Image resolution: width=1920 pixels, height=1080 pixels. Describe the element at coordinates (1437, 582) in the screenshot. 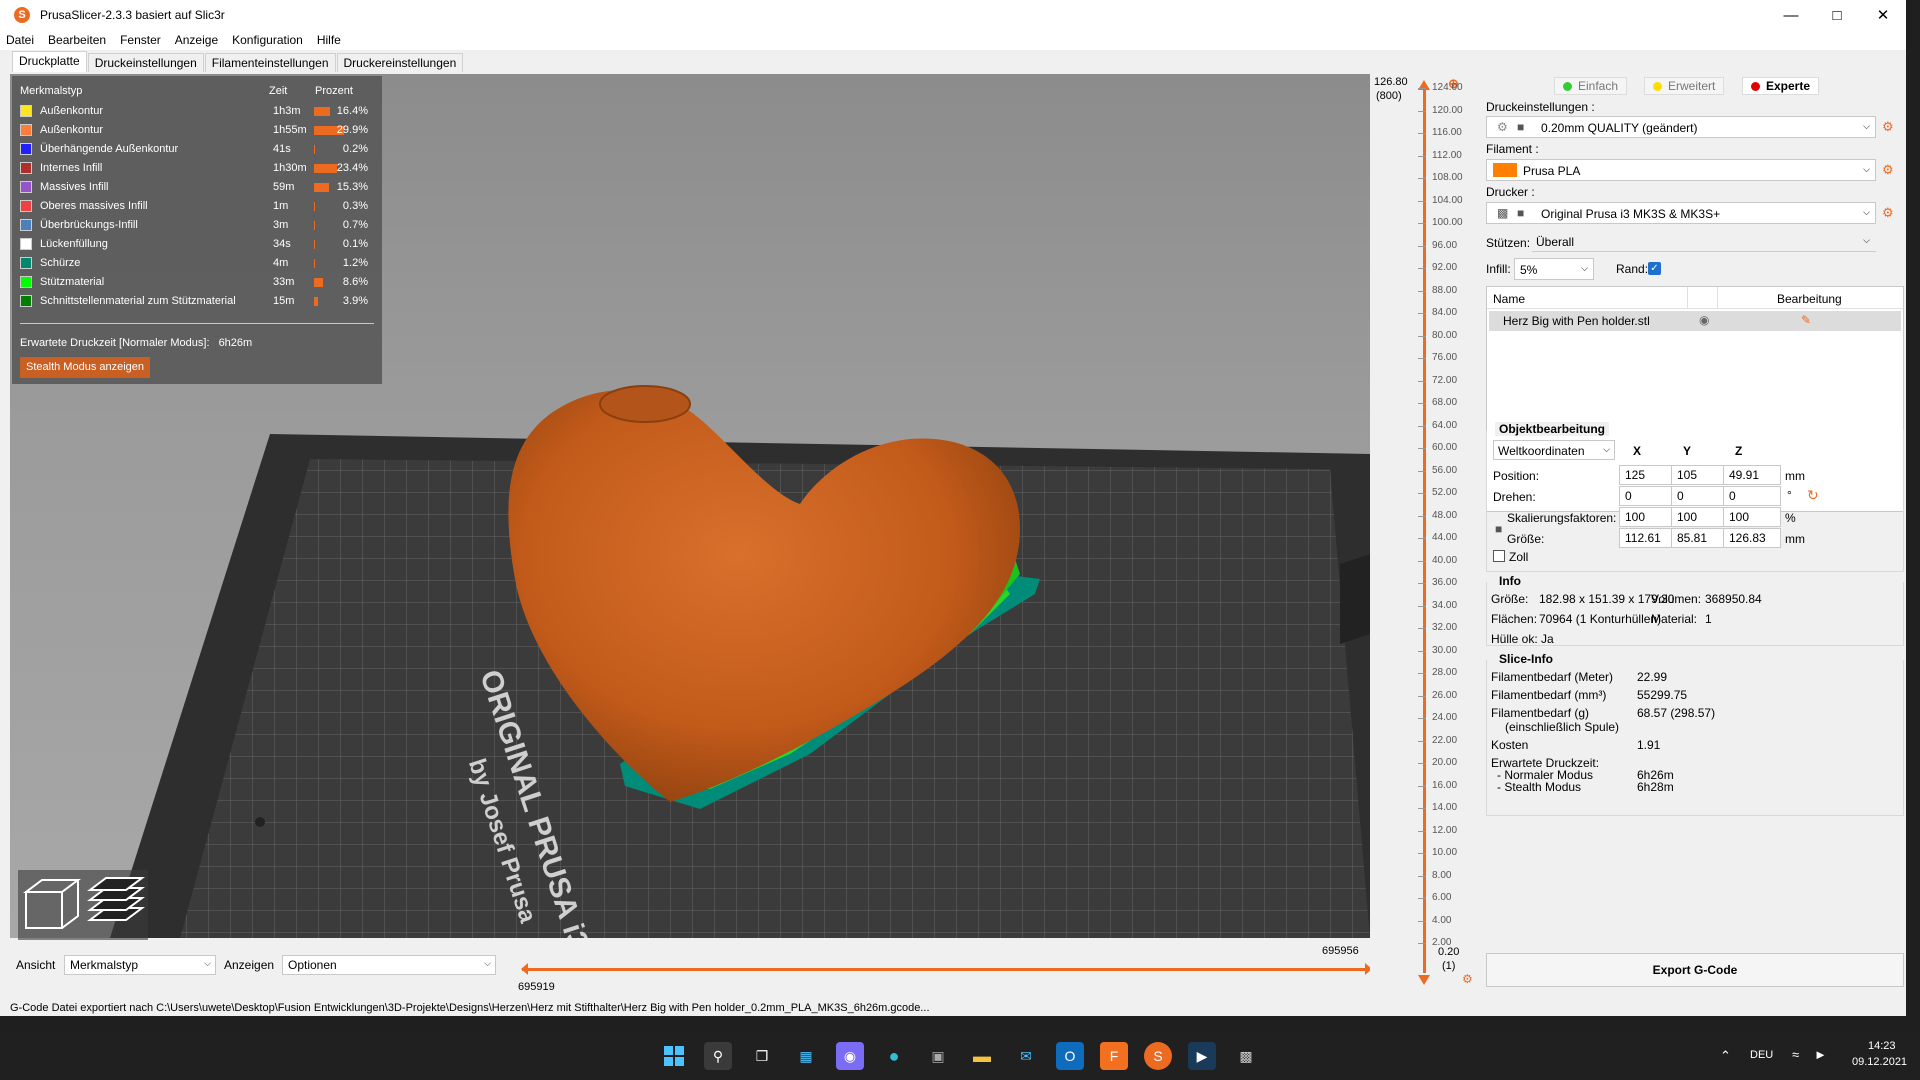

I see `layer-tick-label: 36.00` at that location.